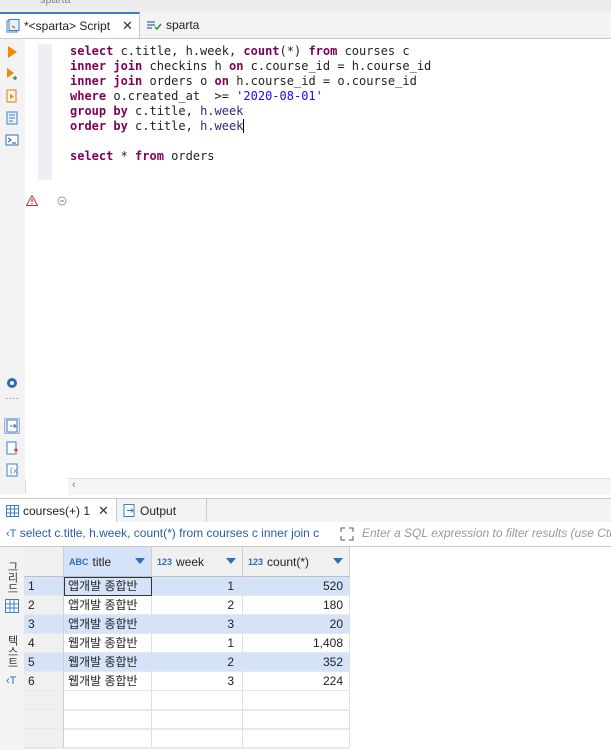 The height and width of the screenshot is (750, 611). I want to click on column-header-week-label: week, so click(190, 561).